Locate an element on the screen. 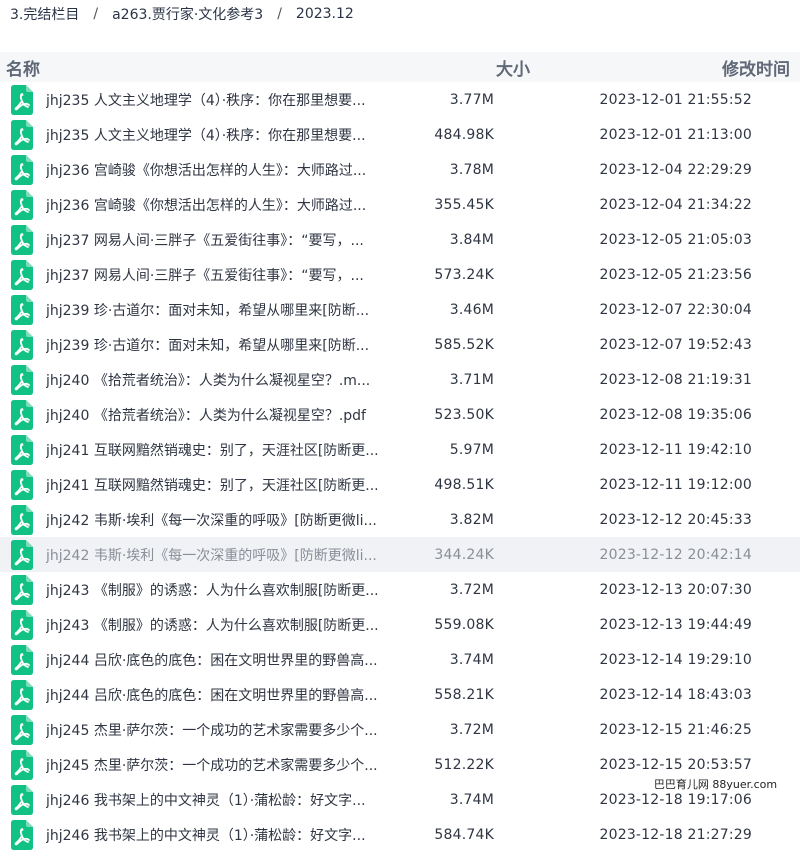  file-size: 584.74K is located at coordinates (464, 834).